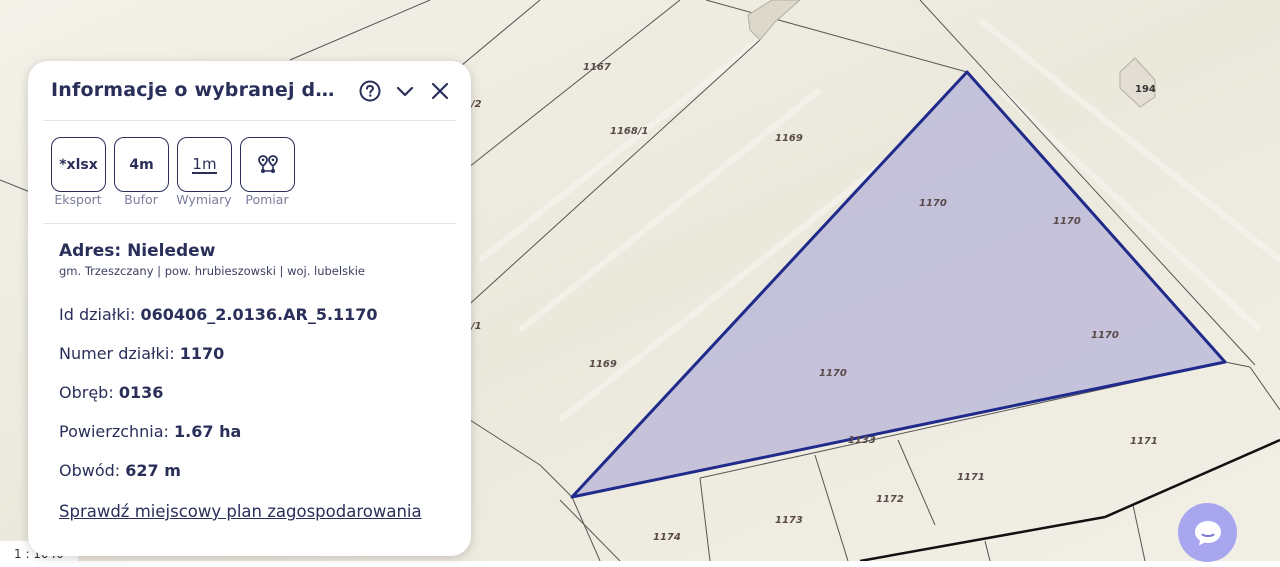  What do you see at coordinates (119, 353) in the screenshot?
I see `parcel-number-label: Numer działki:` at bounding box center [119, 353].